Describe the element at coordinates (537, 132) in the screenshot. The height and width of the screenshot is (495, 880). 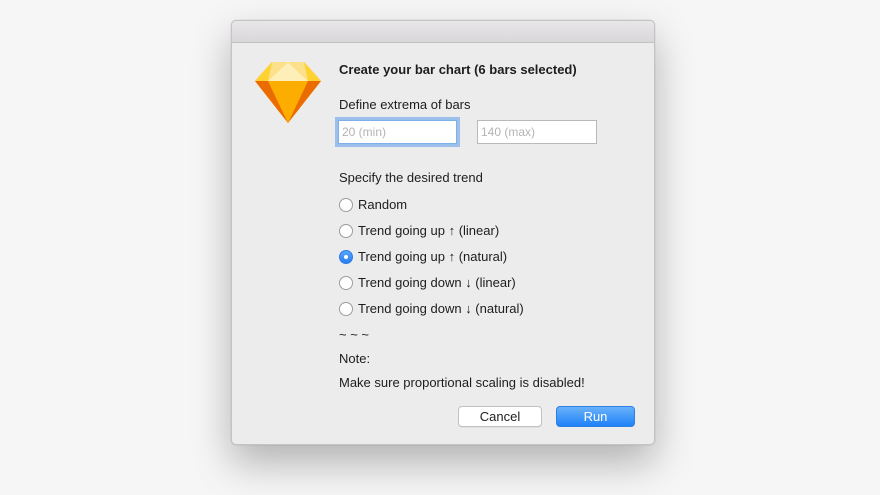
I see `max-value-input` at that location.